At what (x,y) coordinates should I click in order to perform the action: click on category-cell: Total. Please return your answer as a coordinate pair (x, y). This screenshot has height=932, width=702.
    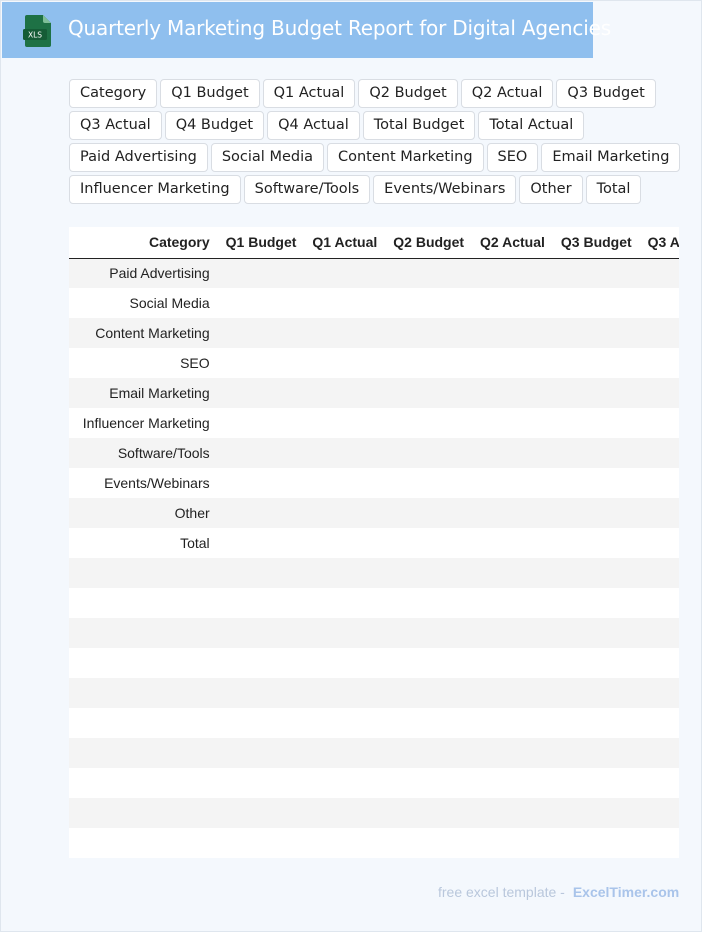
    Looking at the image, I should click on (144, 543).